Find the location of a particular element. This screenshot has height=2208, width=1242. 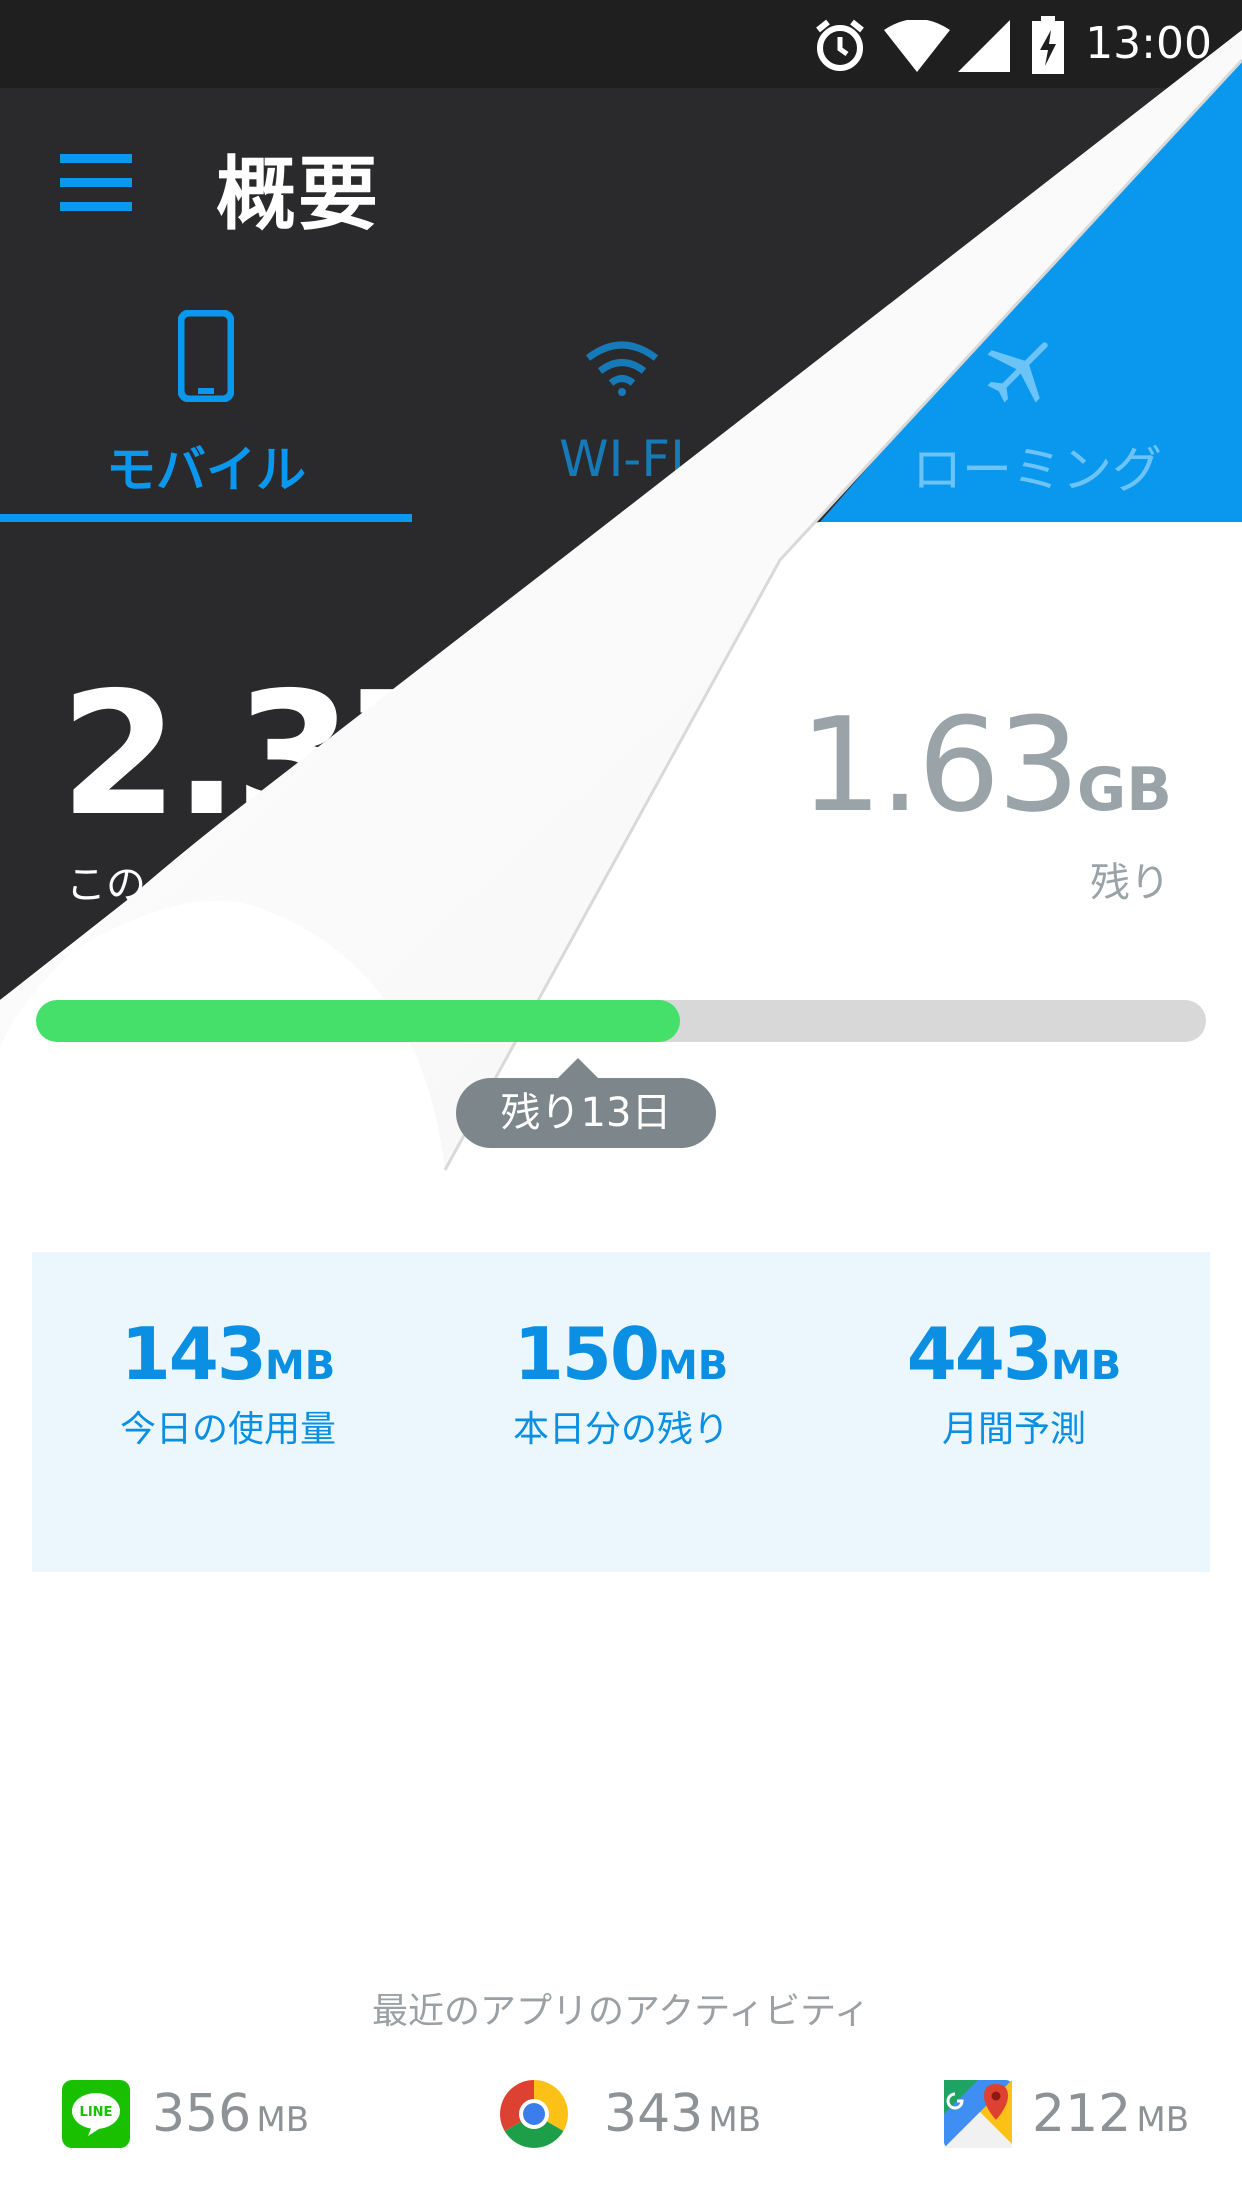

used-data-caption: この is located at coordinates (106, 885).